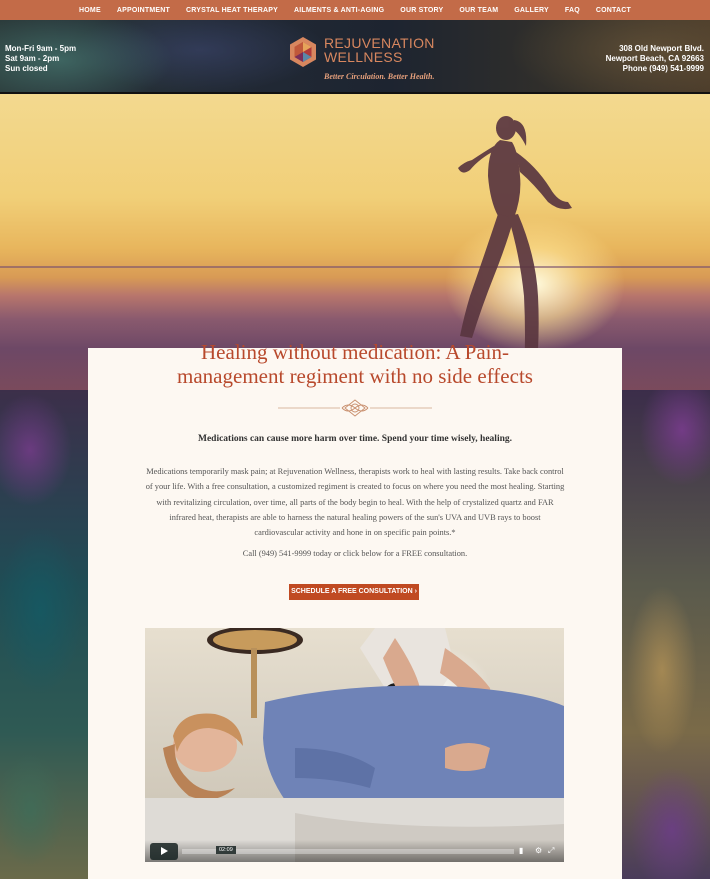  I want to click on nav-home: HOME, so click(90, 10).